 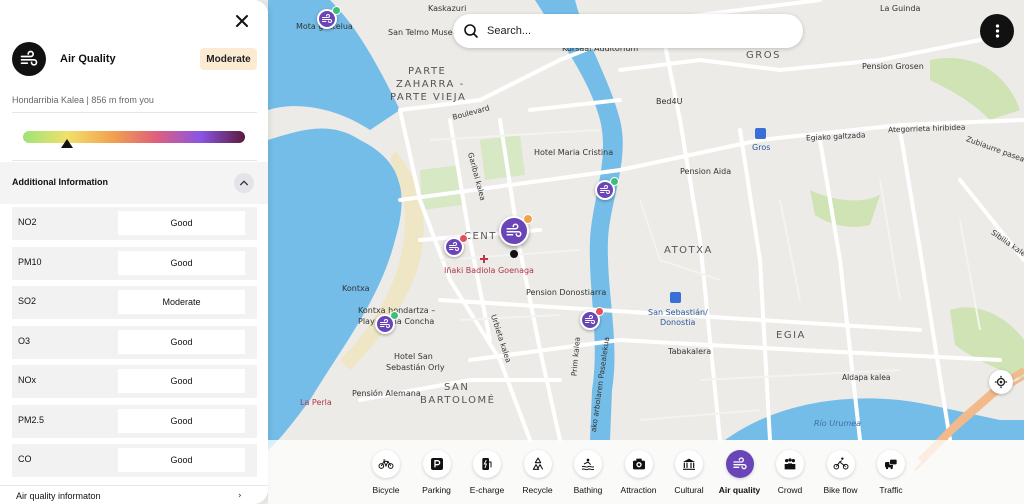 What do you see at coordinates (24, 340) in the screenshot?
I see `pollutant-name: O3` at bounding box center [24, 340].